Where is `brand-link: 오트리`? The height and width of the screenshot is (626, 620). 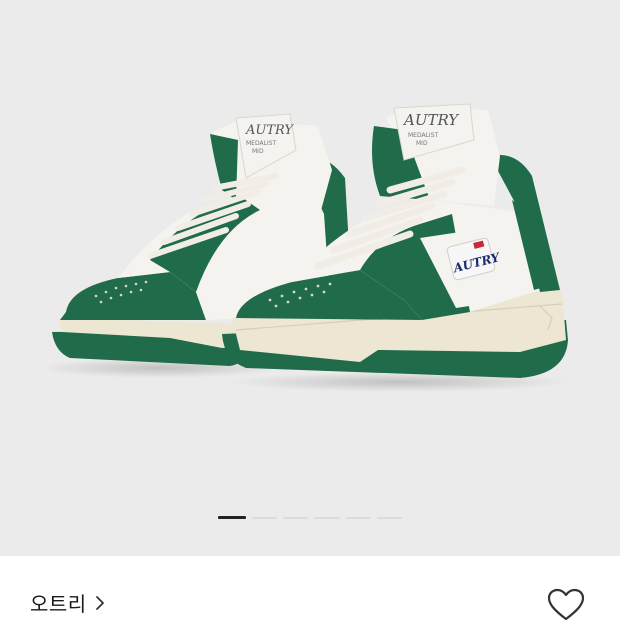 brand-link: 오트리 is located at coordinates (67, 602).